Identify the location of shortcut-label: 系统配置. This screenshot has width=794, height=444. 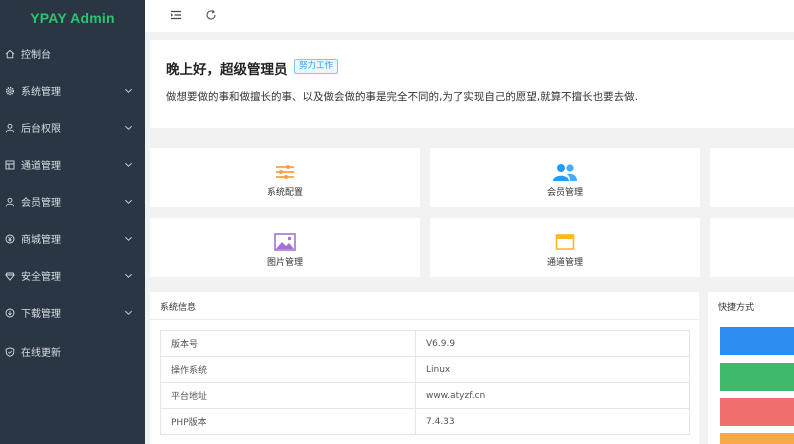
(284, 193).